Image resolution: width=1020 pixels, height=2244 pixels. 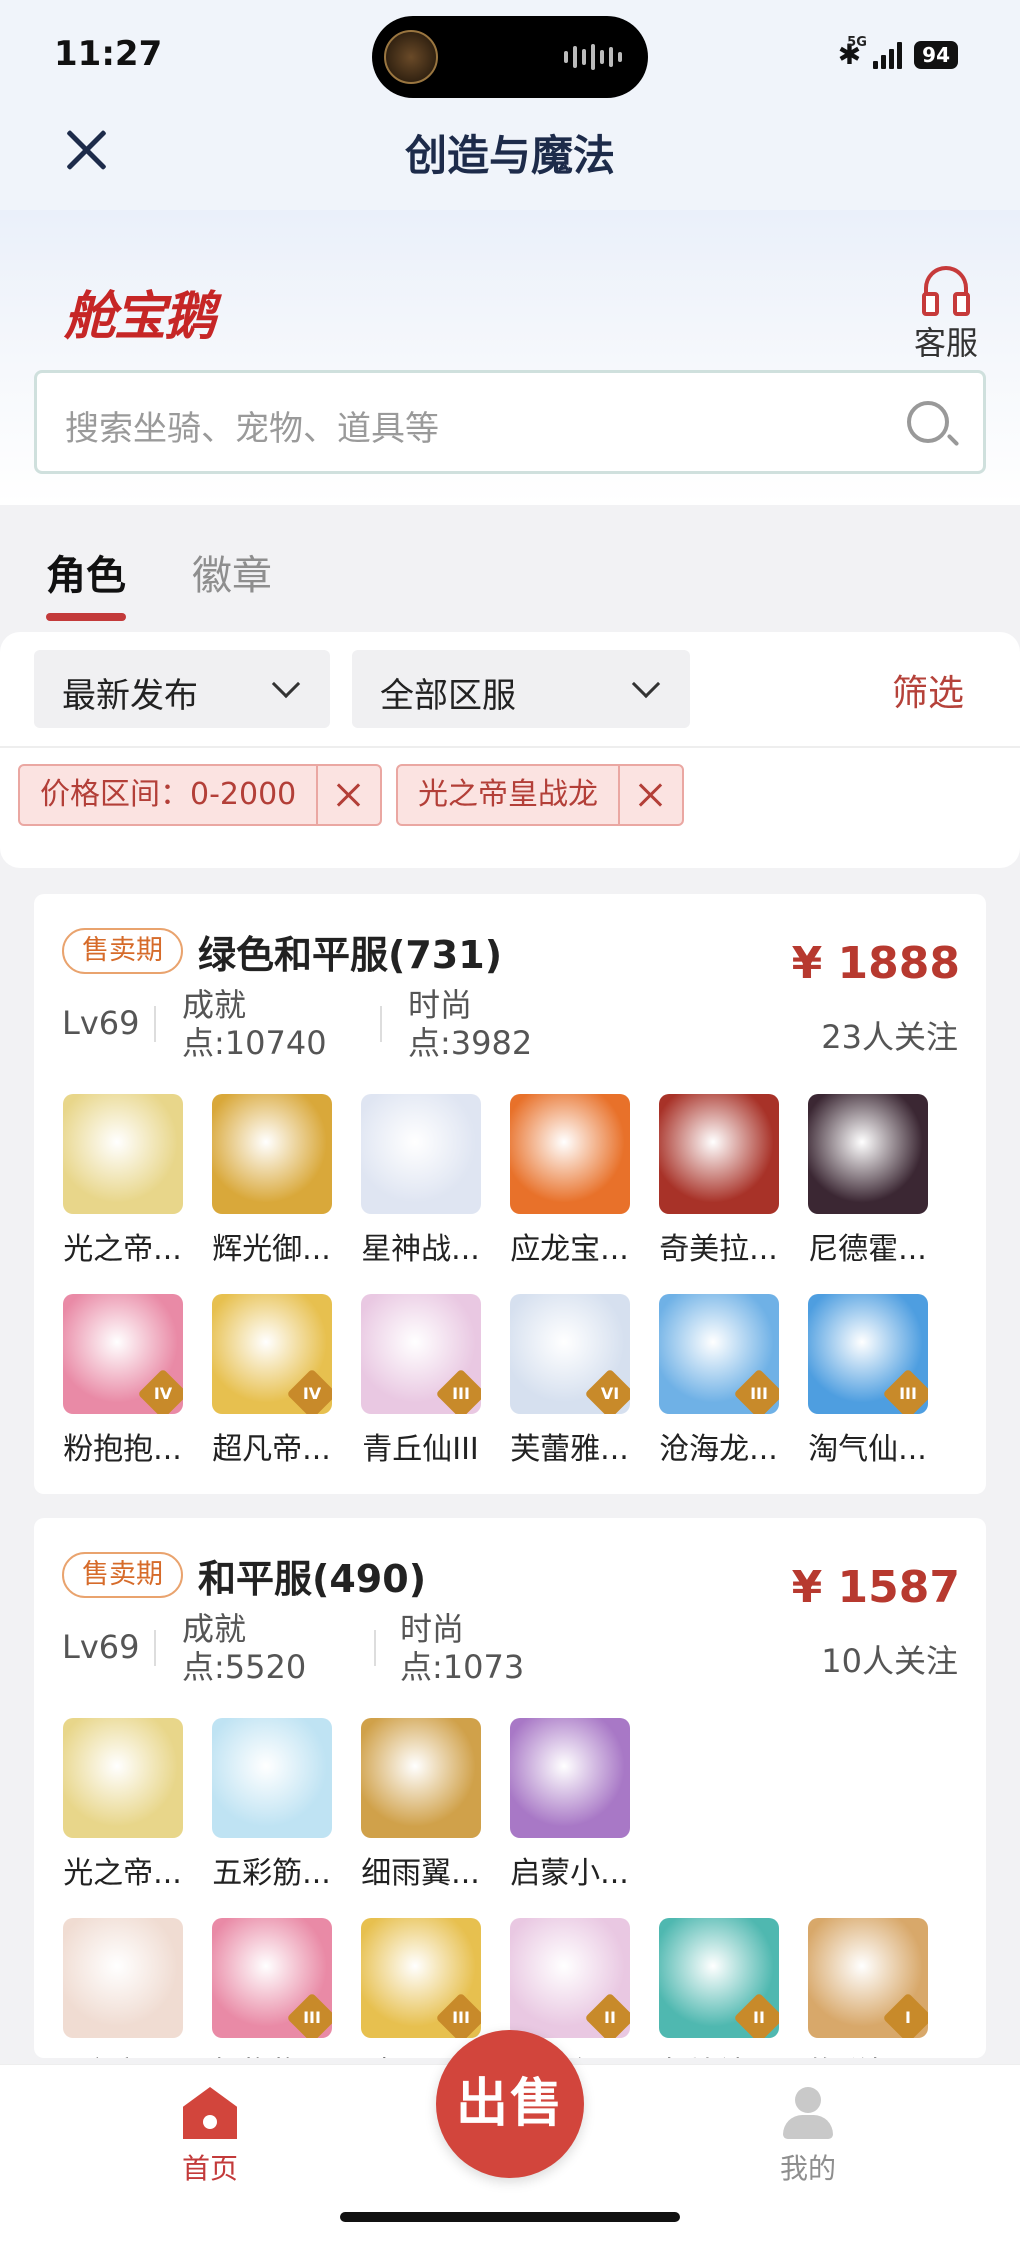 I want to click on fashion-stat: 时尚 点:3982, so click(x=470, y=1024).